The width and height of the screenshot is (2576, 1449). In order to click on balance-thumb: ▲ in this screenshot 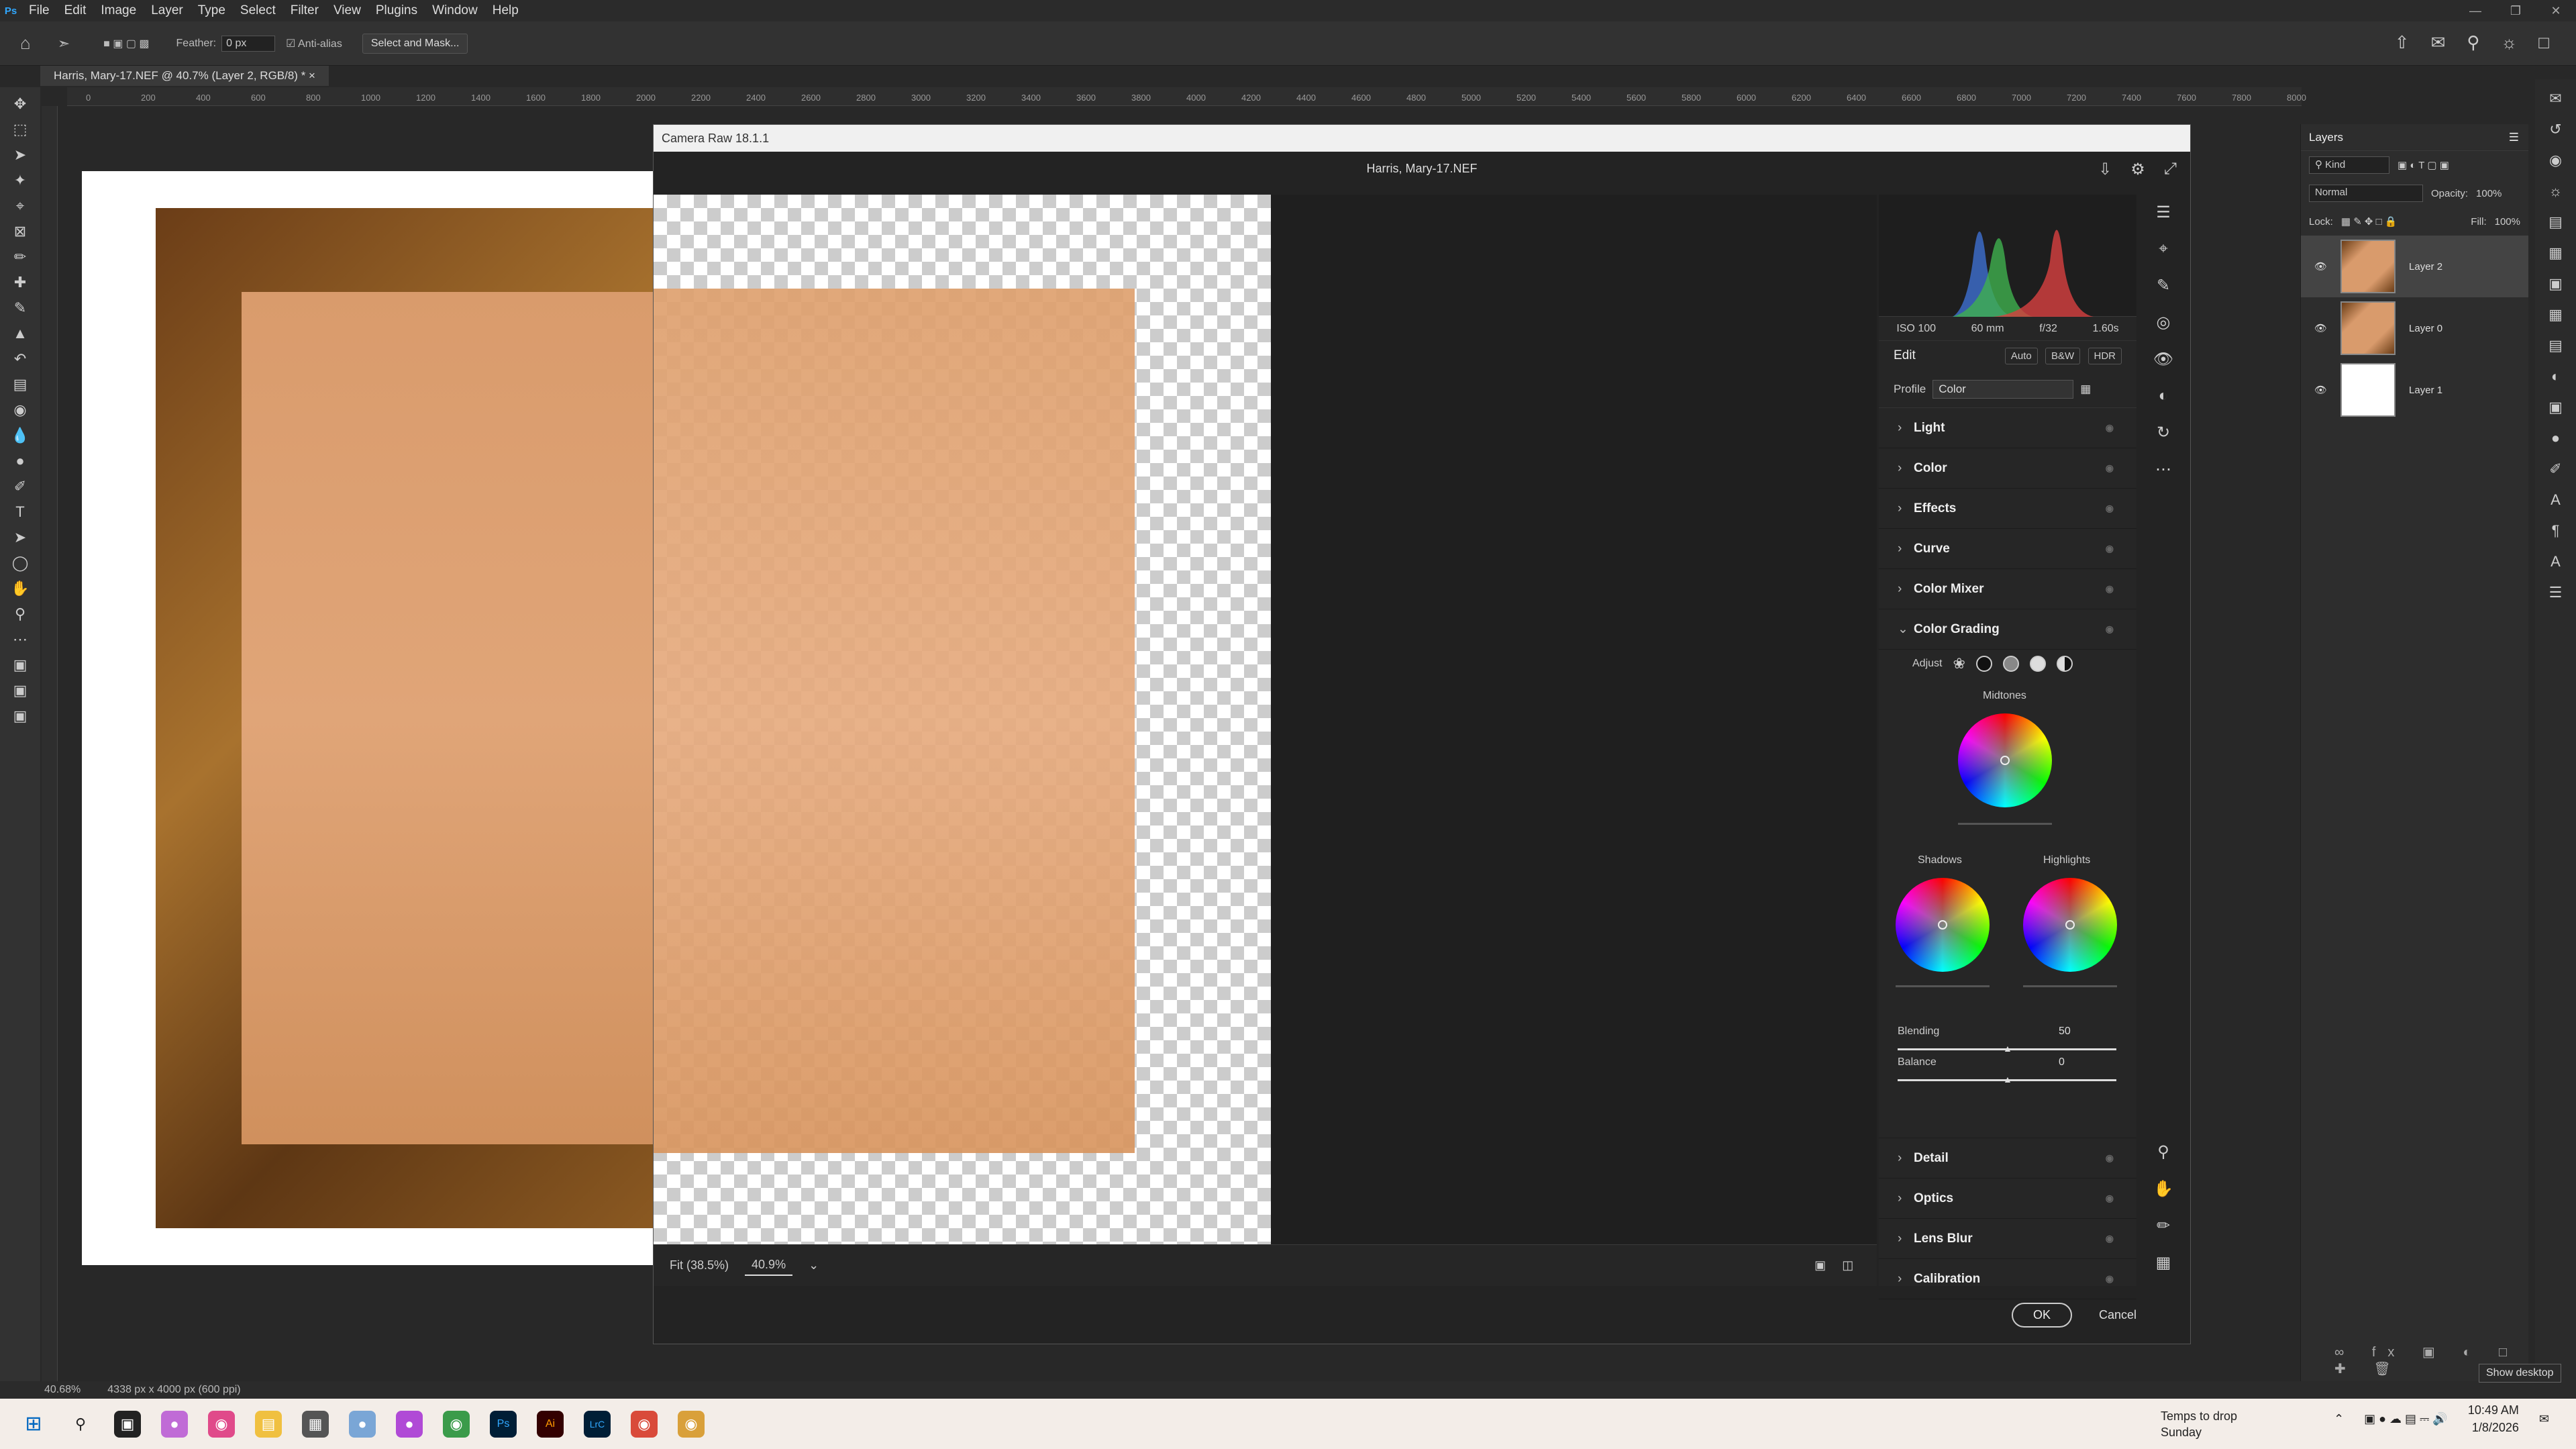, I will do `click(2007, 1079)`.